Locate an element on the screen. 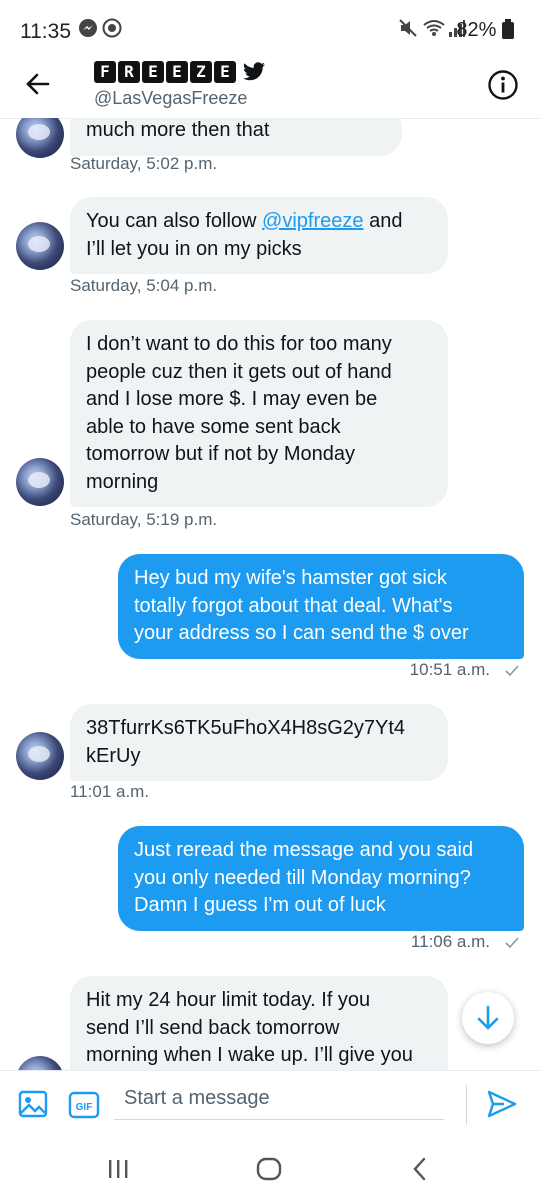 The height and width of the screenshot is (1200, 540). scroll-to-bottom-button is located at coordinates (488, 1018).